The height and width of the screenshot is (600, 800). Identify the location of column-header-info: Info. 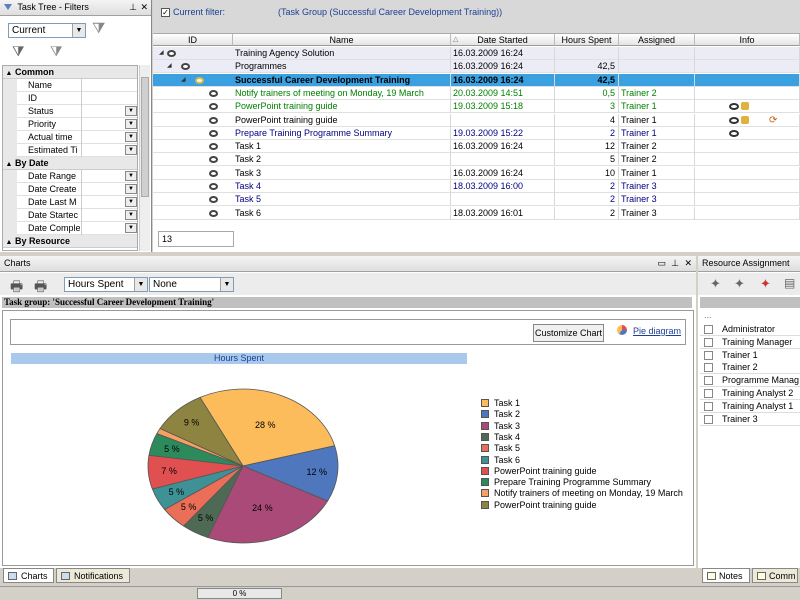
(747, 40).